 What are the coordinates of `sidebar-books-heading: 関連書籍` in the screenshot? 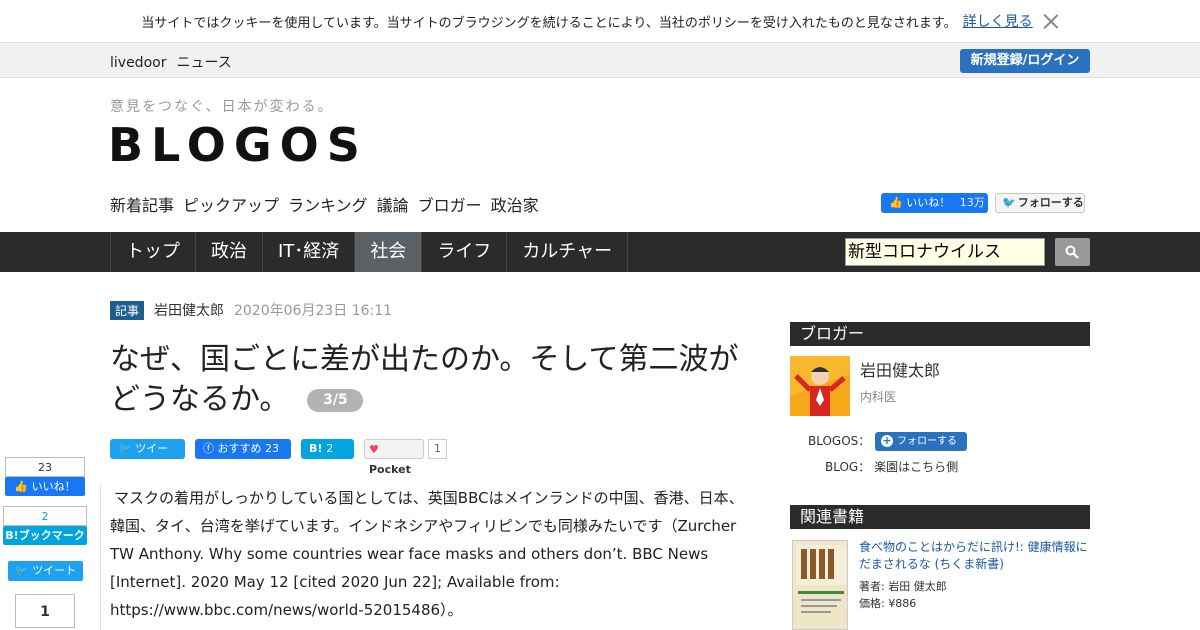 It's located at (940, 517).